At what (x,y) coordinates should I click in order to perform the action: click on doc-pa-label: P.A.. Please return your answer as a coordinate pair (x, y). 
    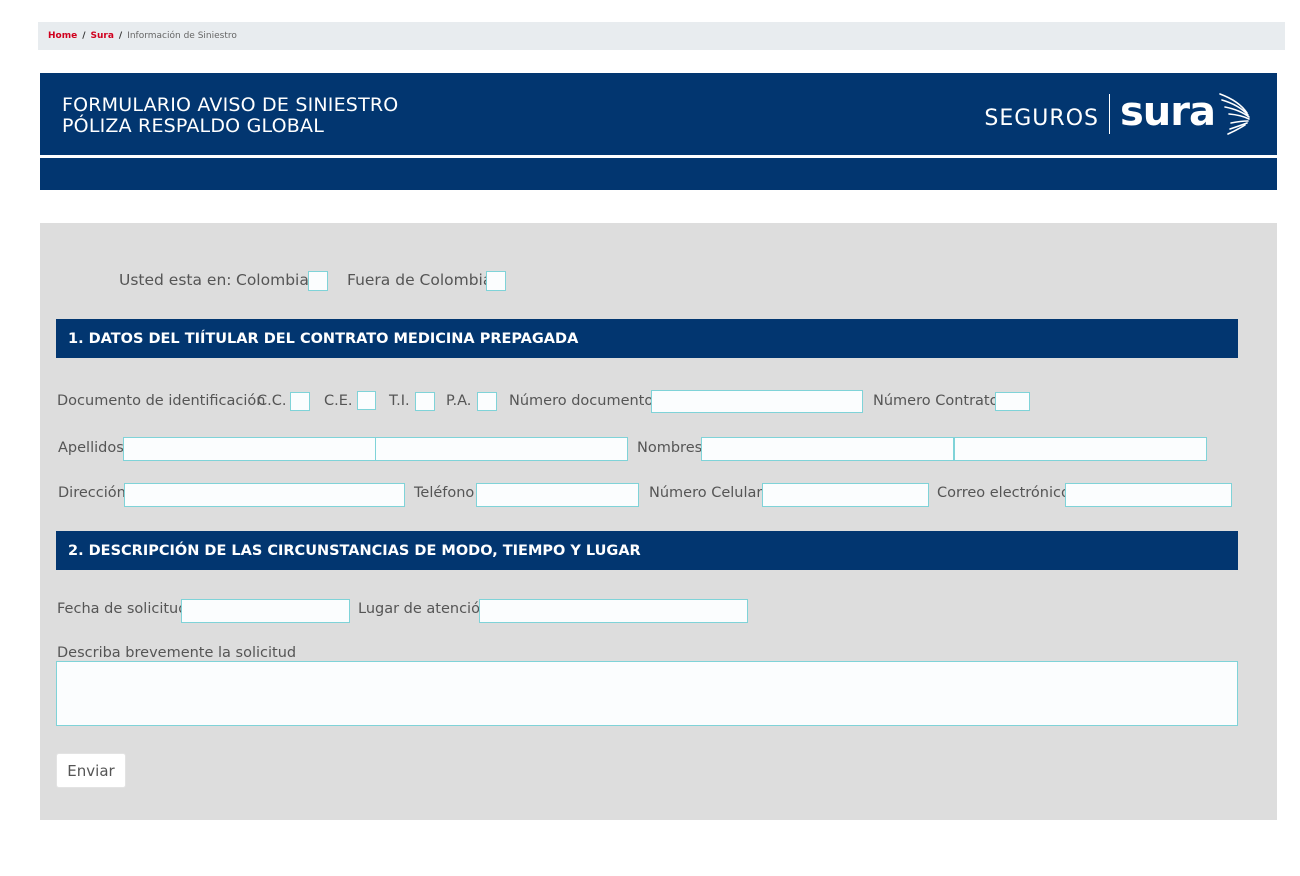
    Looking at the image, I should click on (459, 401).